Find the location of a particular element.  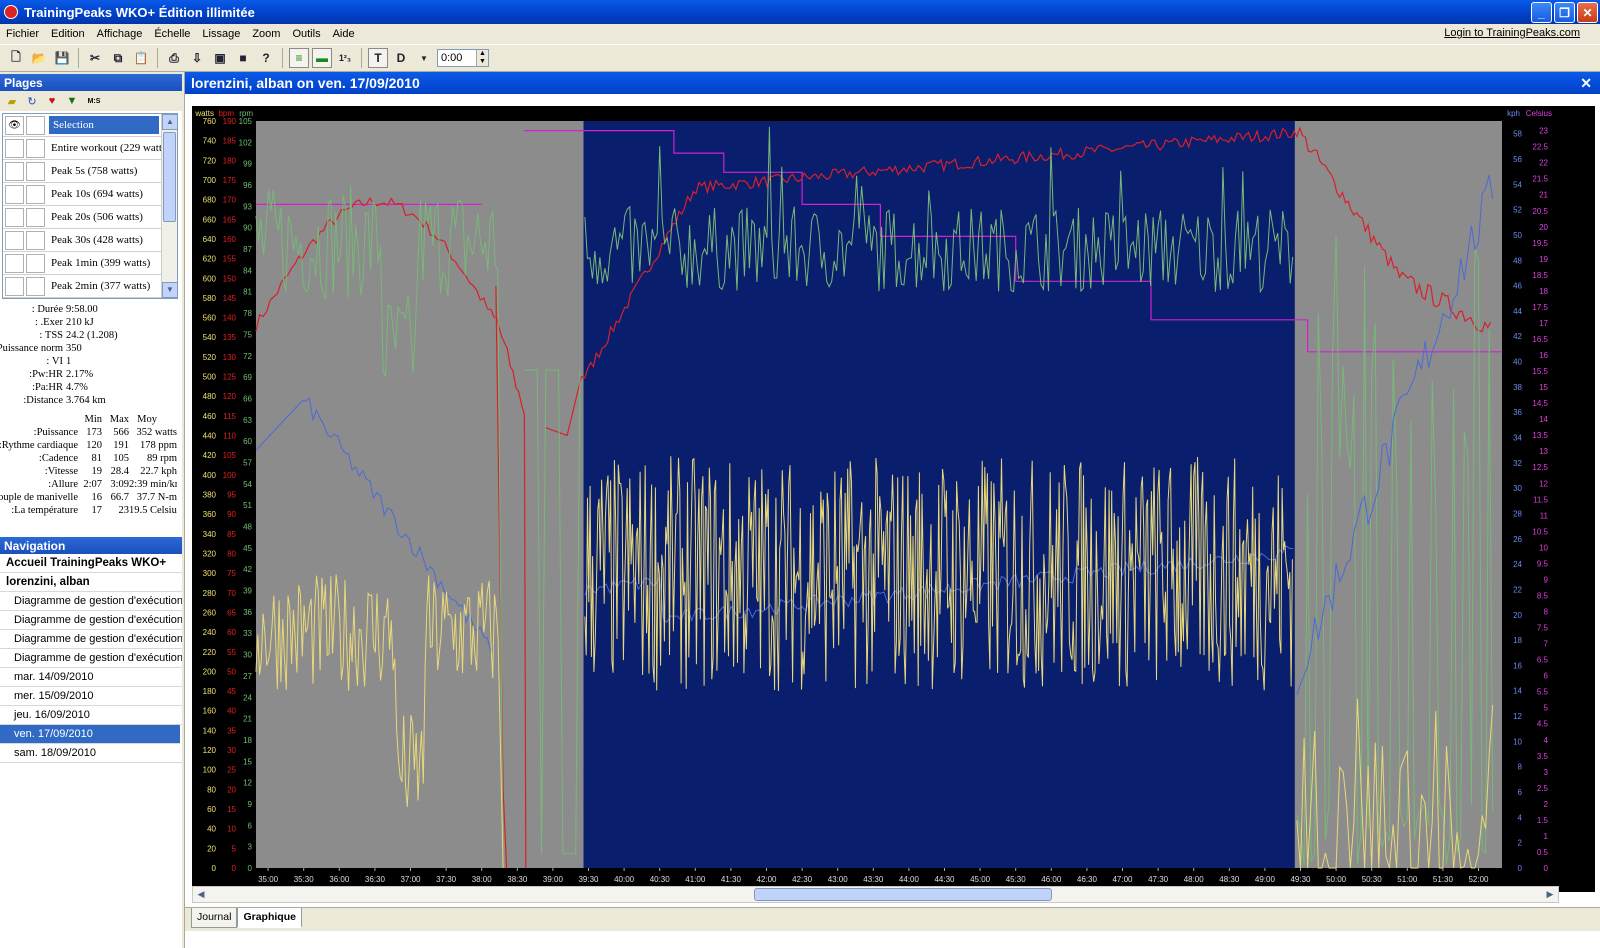

eye-icon: 👁 is located at coordinates (14, 125).